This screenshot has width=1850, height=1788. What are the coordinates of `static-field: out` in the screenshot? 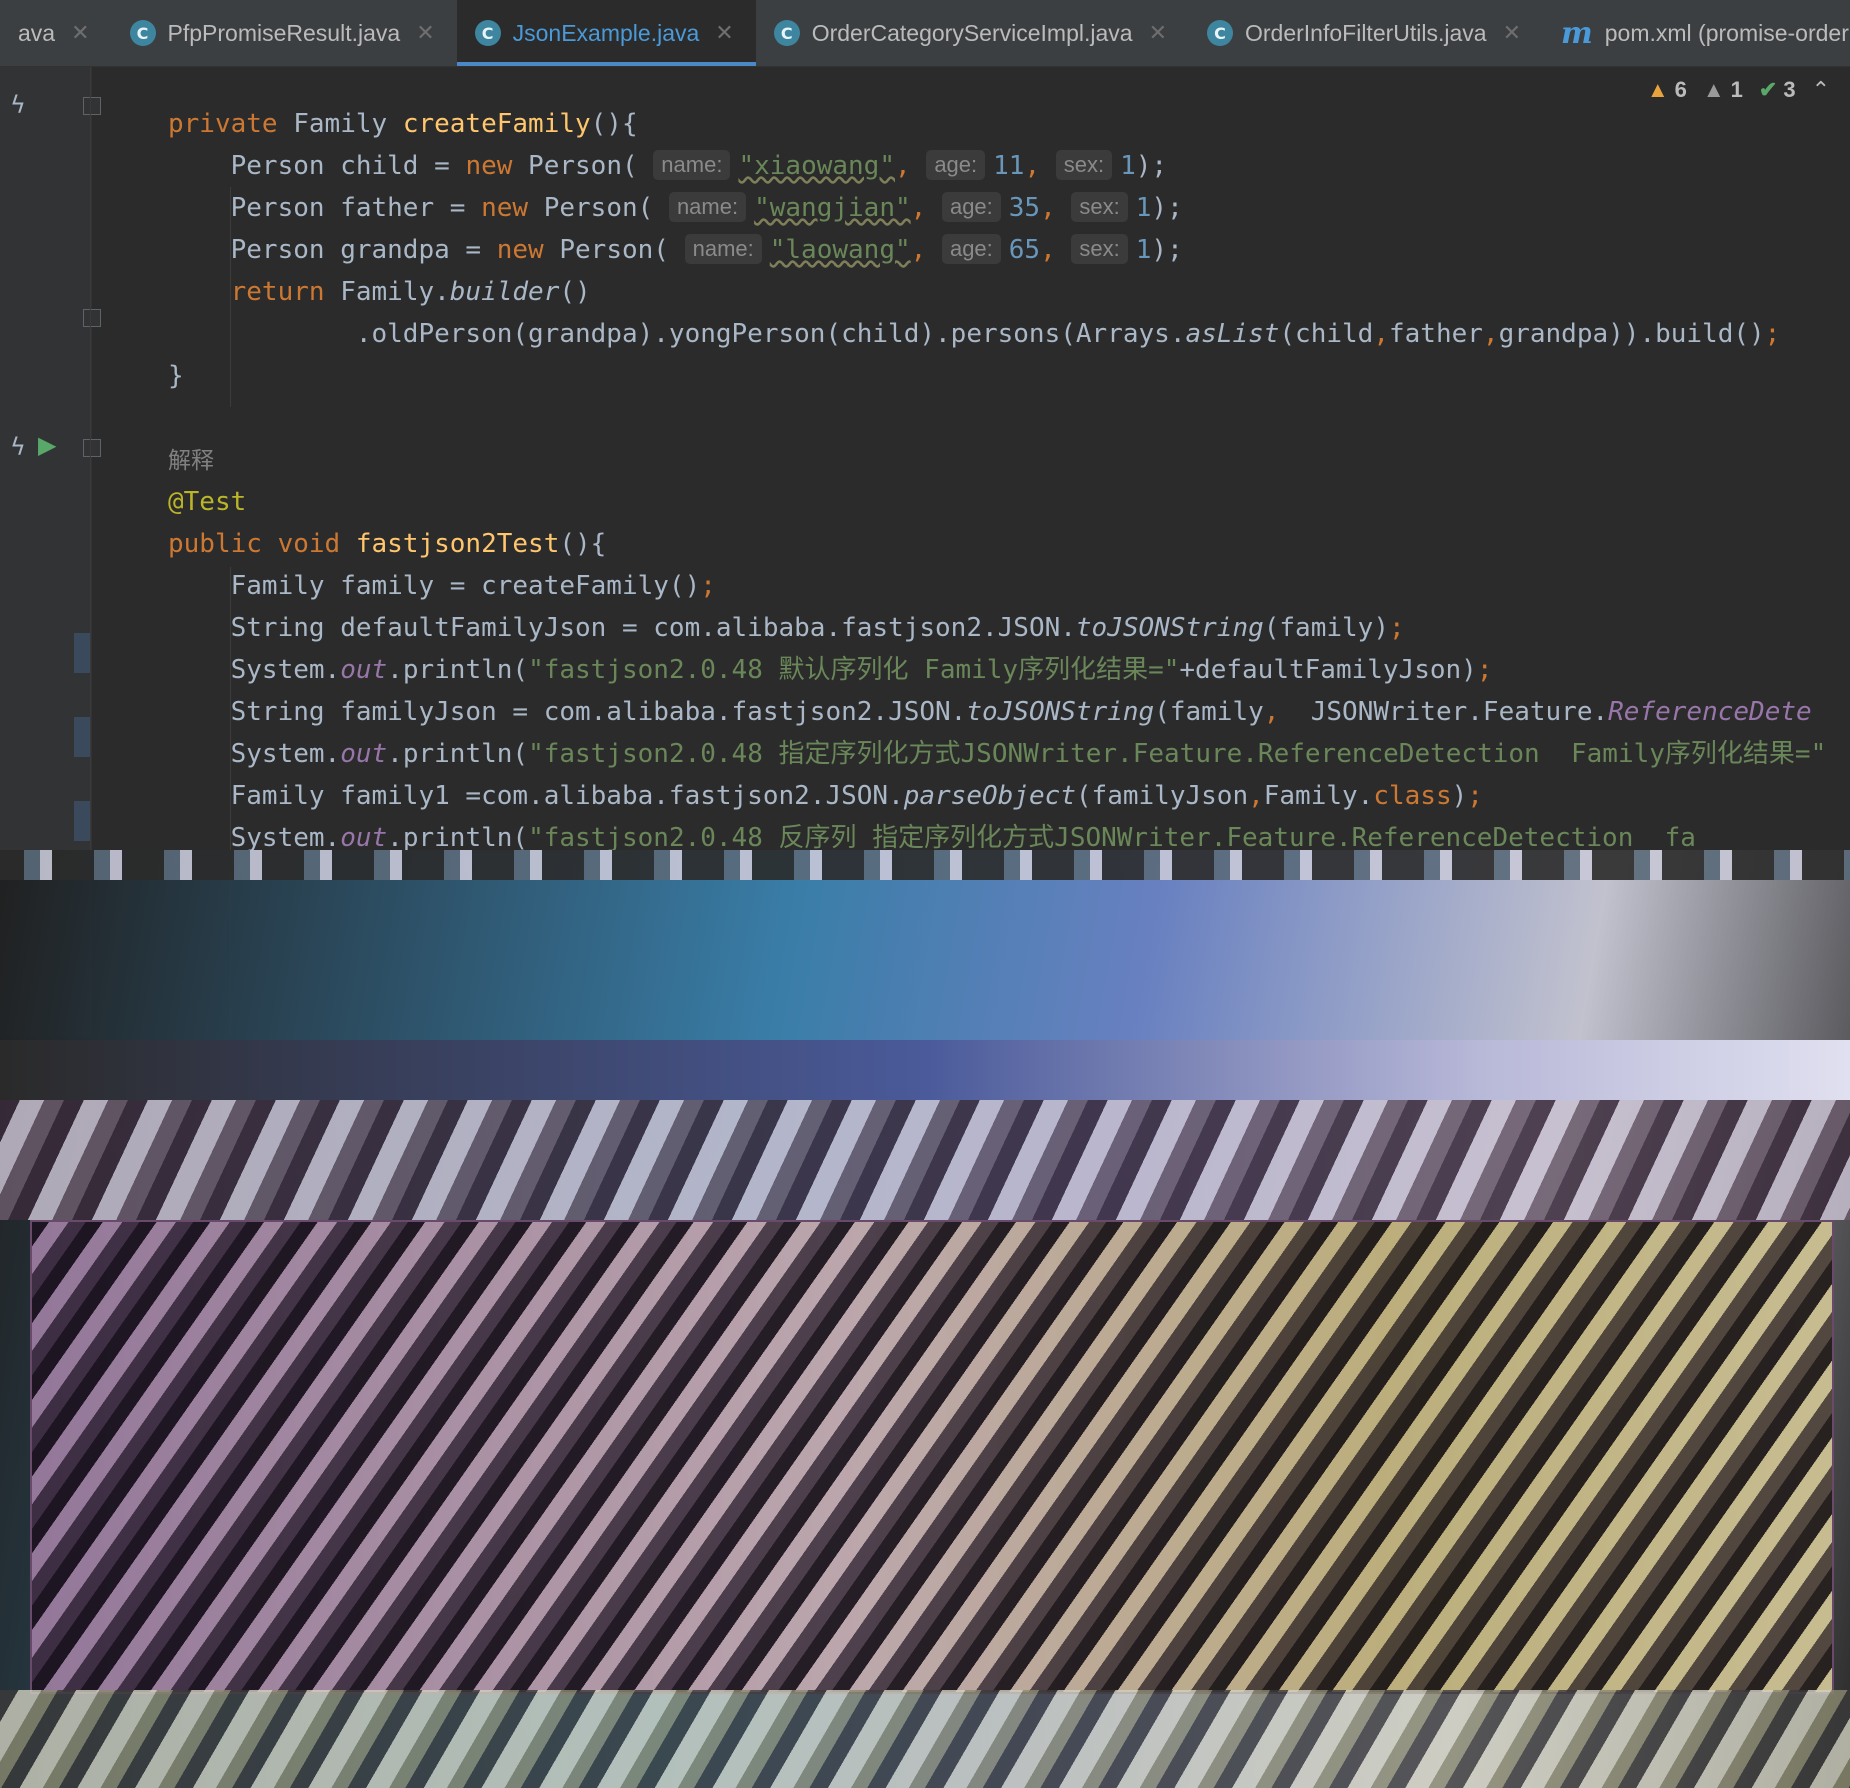 It's located at (364, 754).